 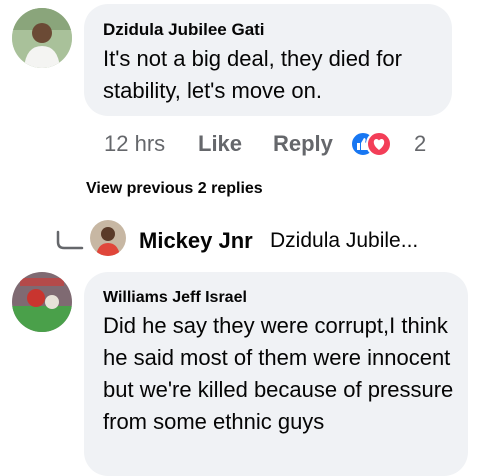 I want to click on avatar-dzidula, so click(x=42, y=38).